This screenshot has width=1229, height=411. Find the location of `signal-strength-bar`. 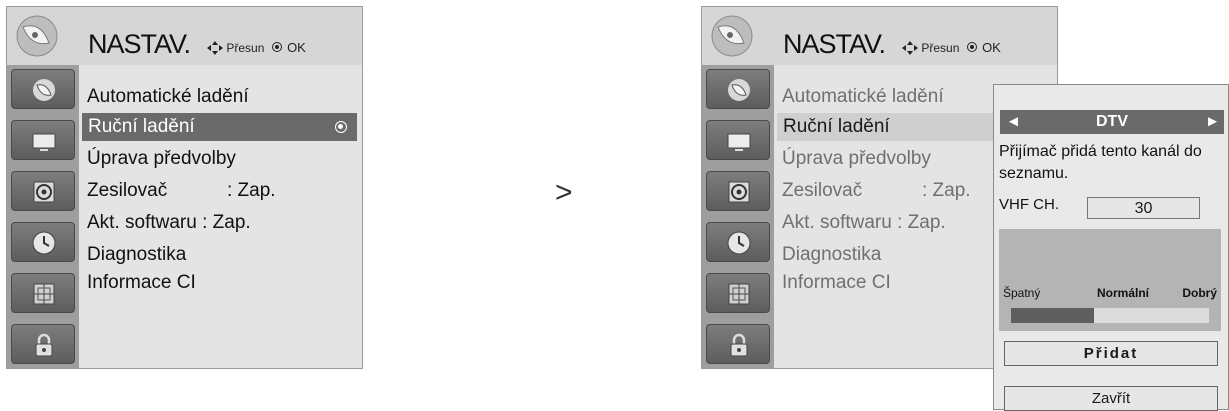

signal-strength-bar is located at coordinates (1110, 315).